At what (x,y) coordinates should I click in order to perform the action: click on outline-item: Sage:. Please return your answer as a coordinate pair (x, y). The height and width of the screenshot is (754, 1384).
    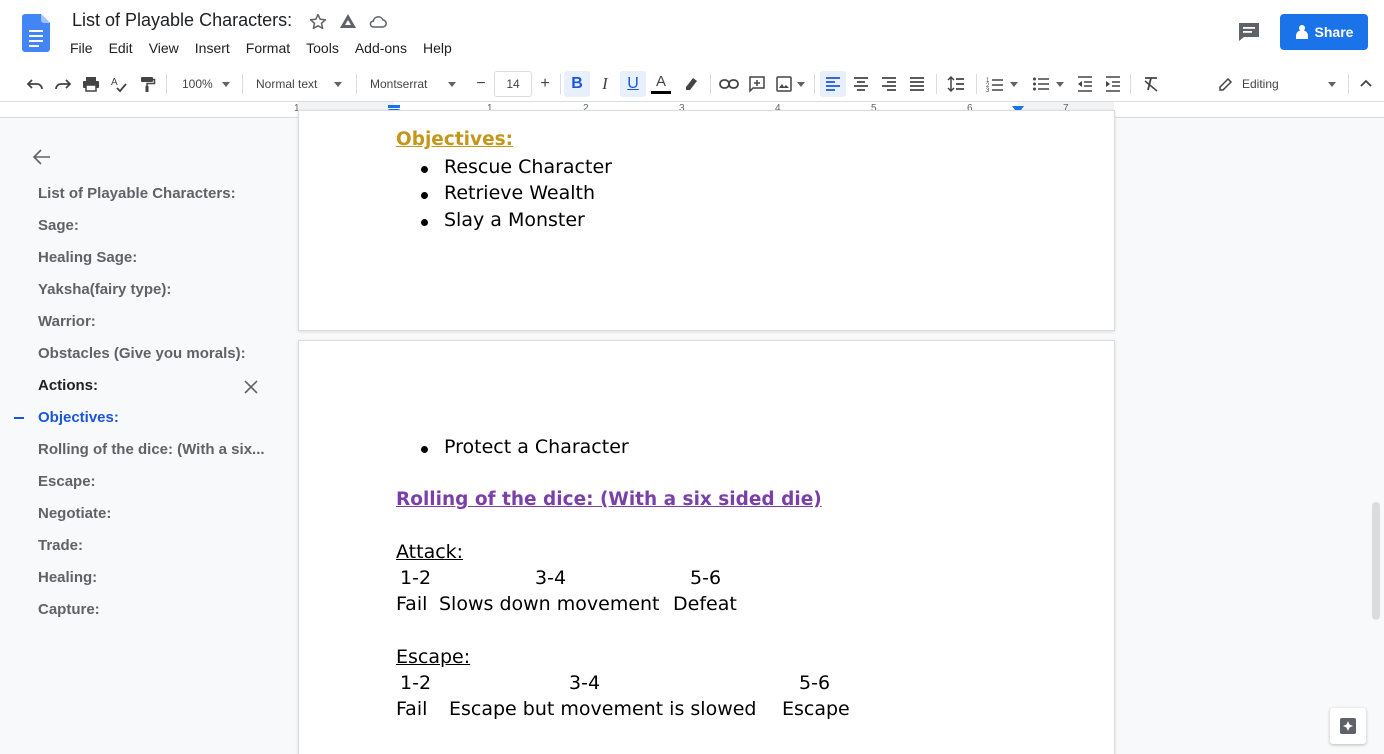
    Looking at the image, I should click on (58, 225).